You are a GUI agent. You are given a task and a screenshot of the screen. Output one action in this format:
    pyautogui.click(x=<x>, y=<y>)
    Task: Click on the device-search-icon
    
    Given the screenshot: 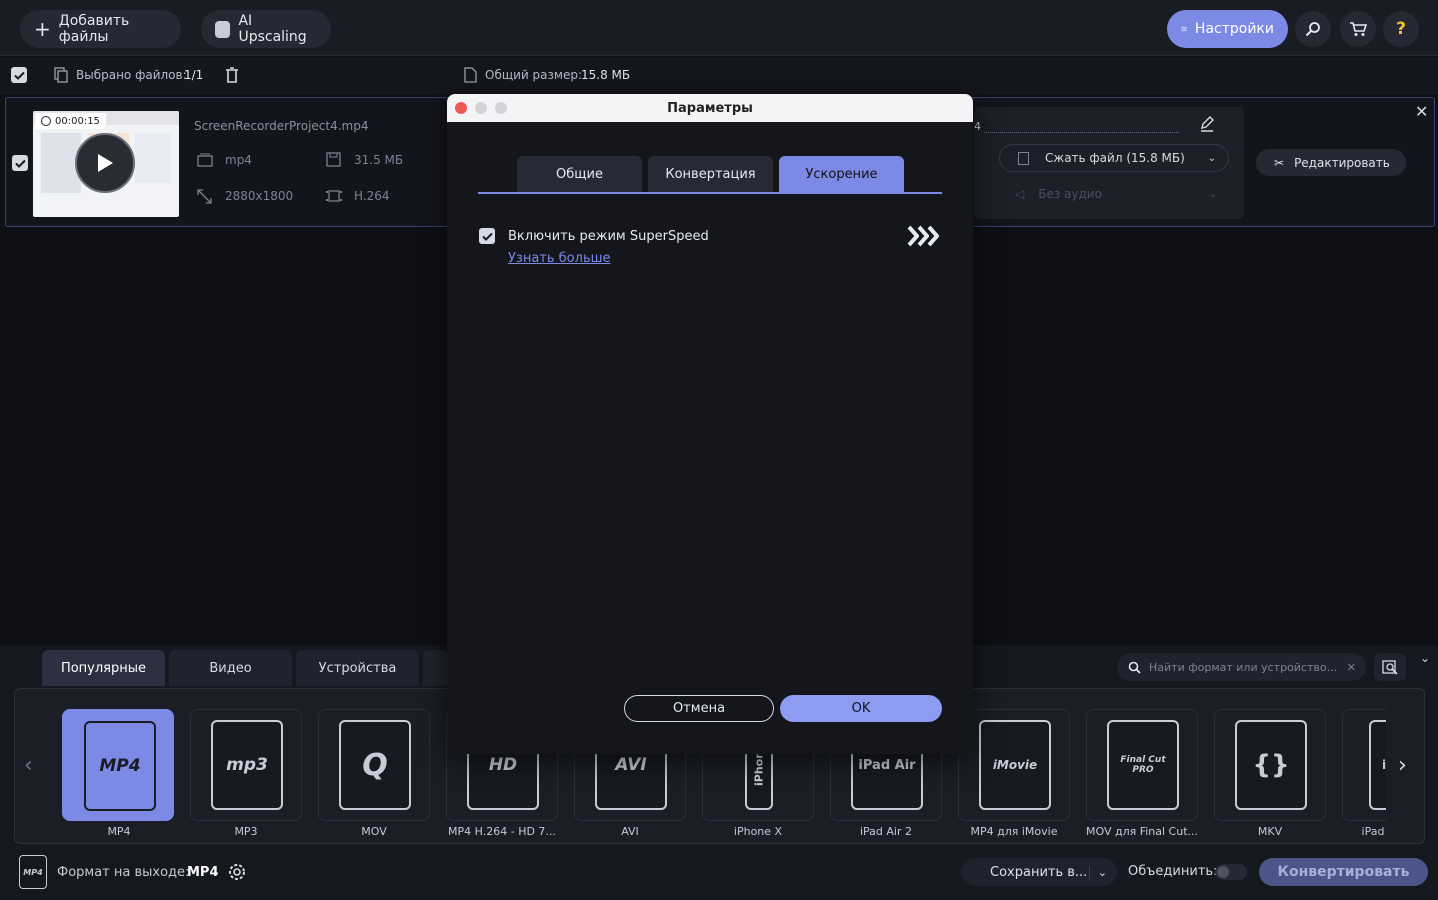 What is the action you would take?
    pyautogui.click(x=1390, y=667)
    